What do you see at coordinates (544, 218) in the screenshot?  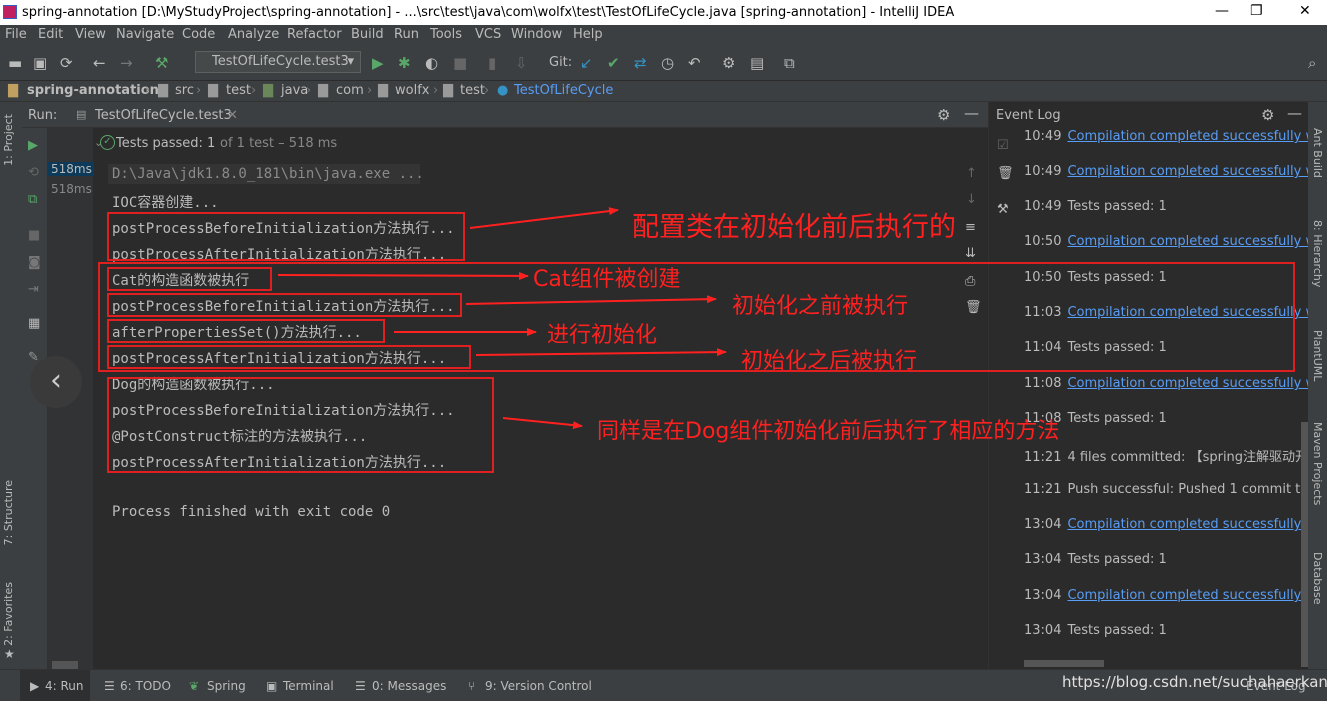 I see `arrow-config` at bounding box center [544, 218].